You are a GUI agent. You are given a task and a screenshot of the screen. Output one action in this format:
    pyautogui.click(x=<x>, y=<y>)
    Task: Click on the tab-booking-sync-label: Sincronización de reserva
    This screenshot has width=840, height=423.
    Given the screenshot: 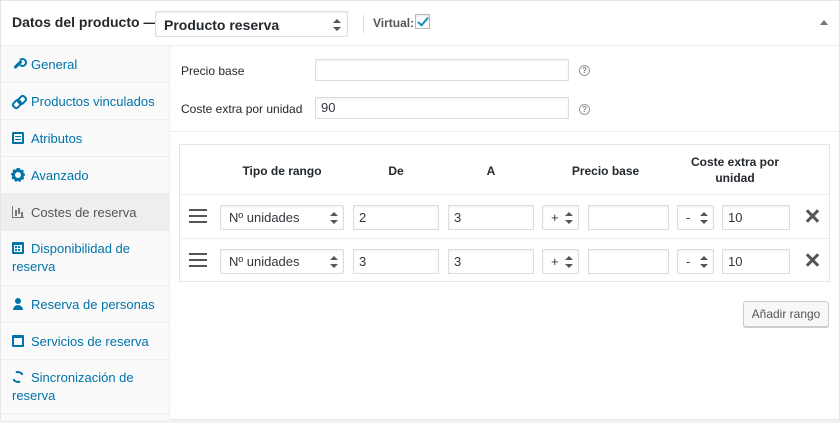 What is the action you would take?
    pyautogui.click(x=73, y=386)
    